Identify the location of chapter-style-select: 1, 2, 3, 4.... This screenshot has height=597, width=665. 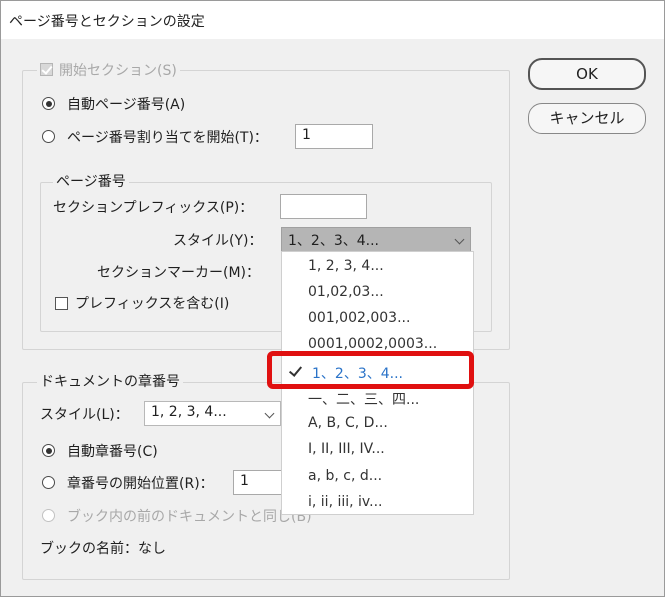
(212, 413).